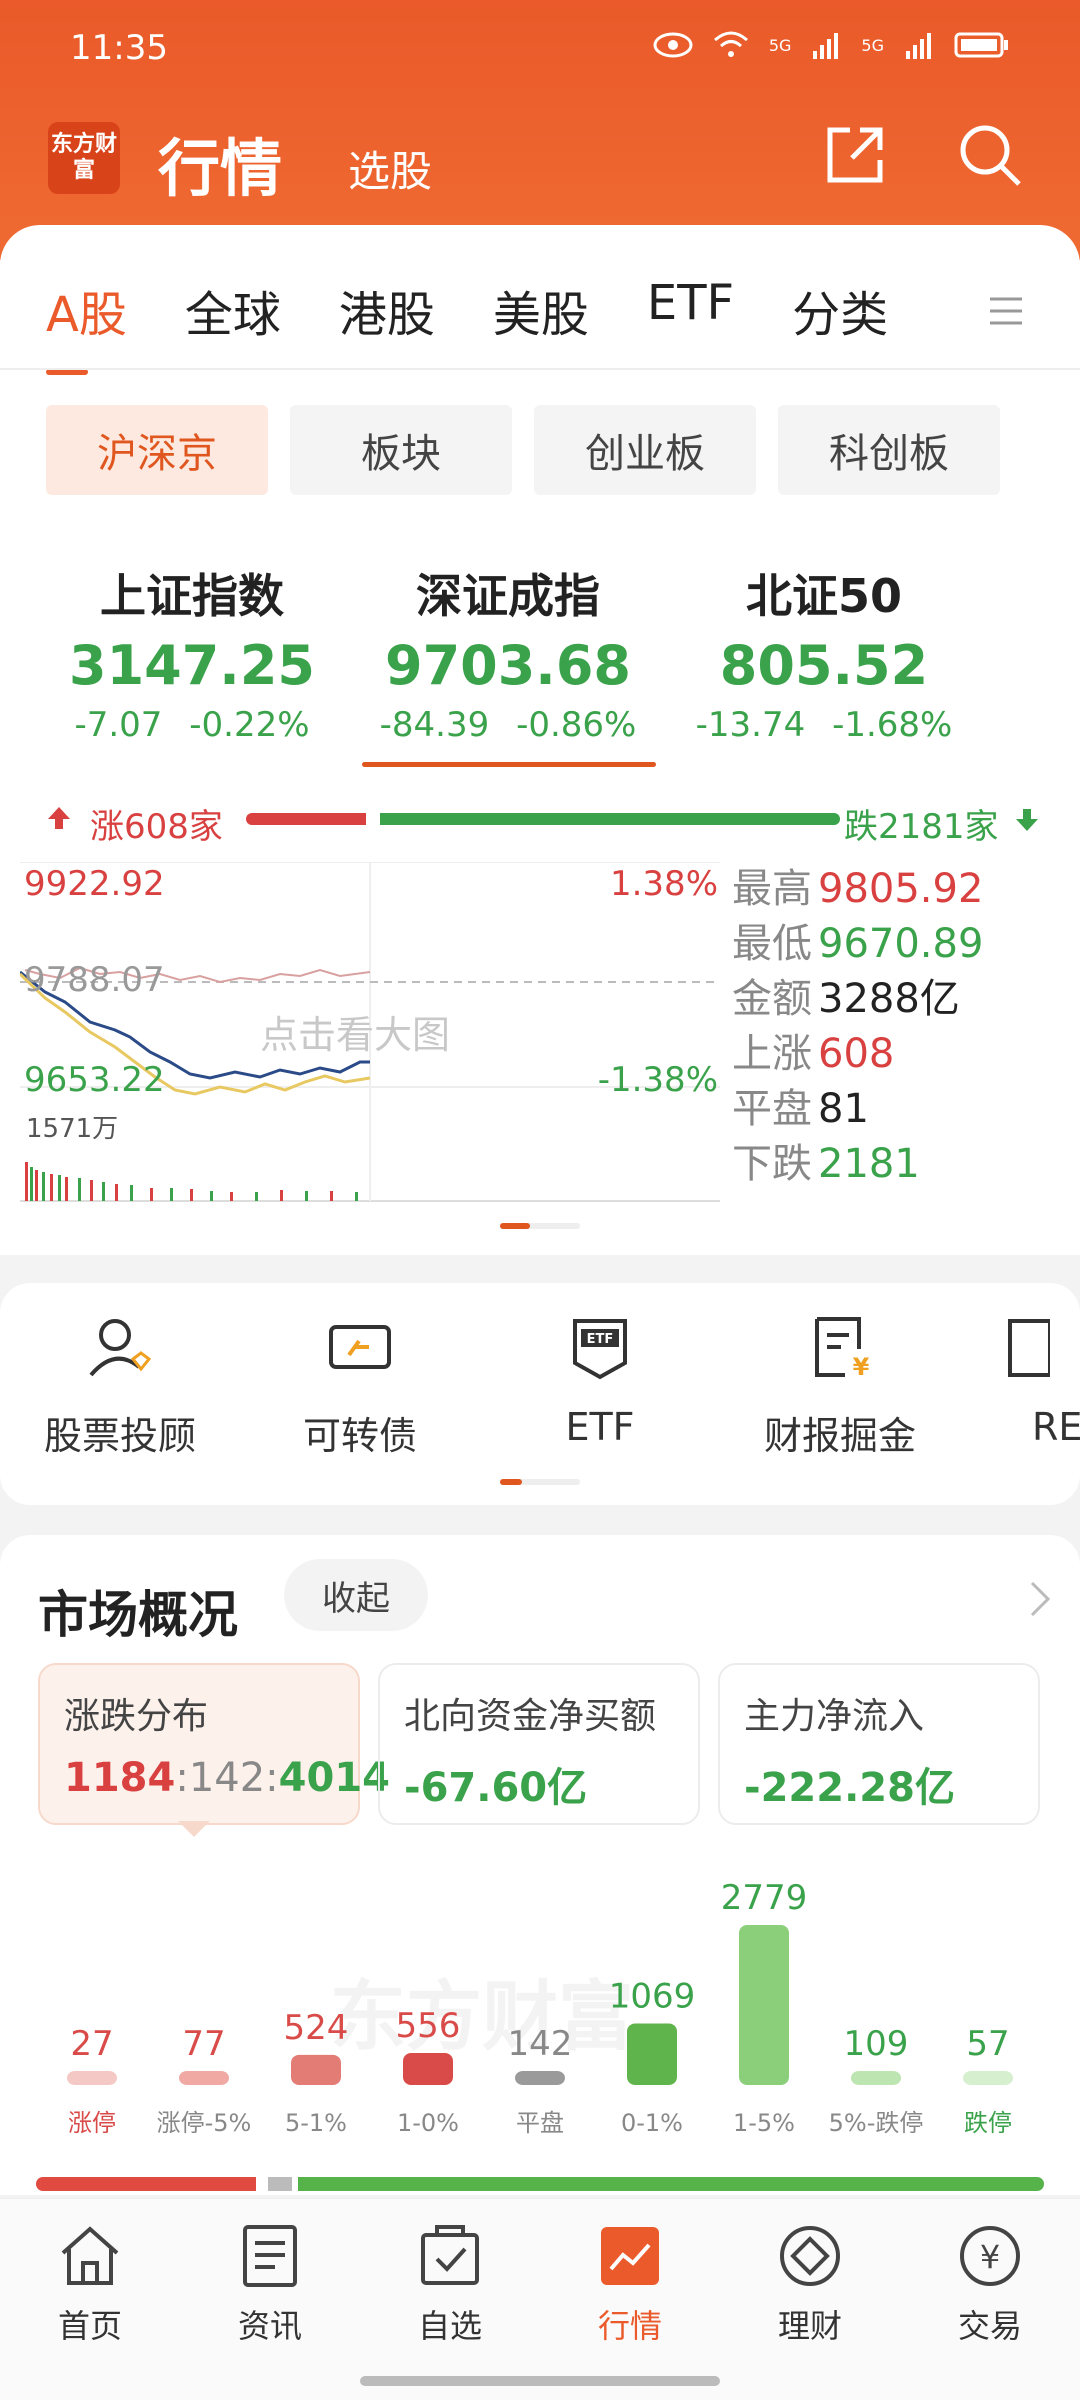 Image resolution: width=1080 pixels, height=2400 pixels. I want to click on etf-icon: ETF, so click(600, 1349).